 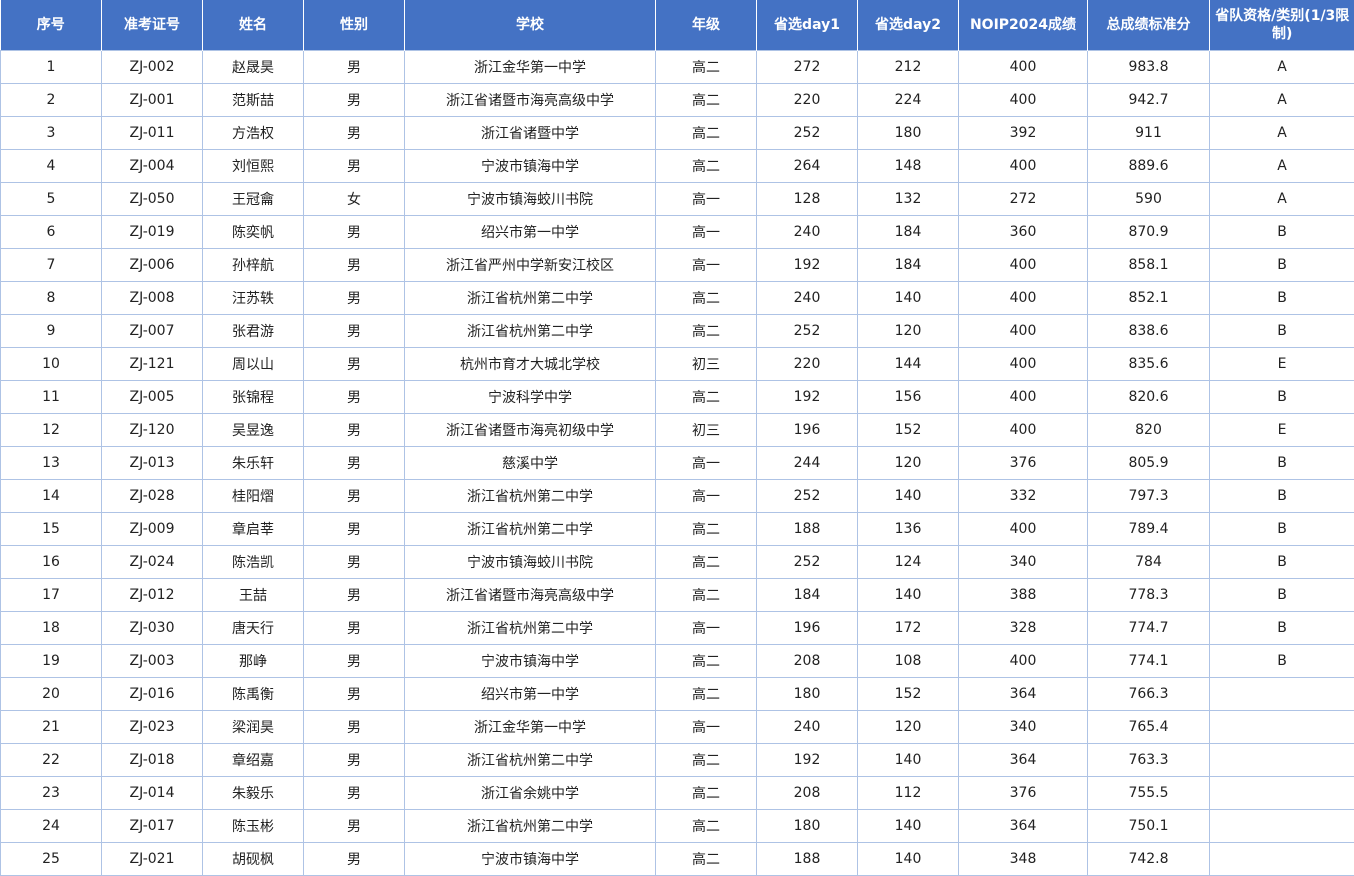 I want to click on cell-exam-id: ZJ-024, so click(x=152, y=562).